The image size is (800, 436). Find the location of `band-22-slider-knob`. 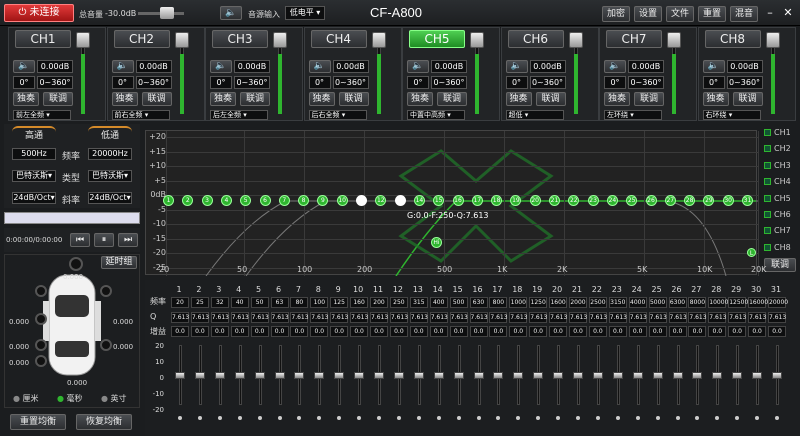

band-22-slider-knob is located at coordinates (597, 375).